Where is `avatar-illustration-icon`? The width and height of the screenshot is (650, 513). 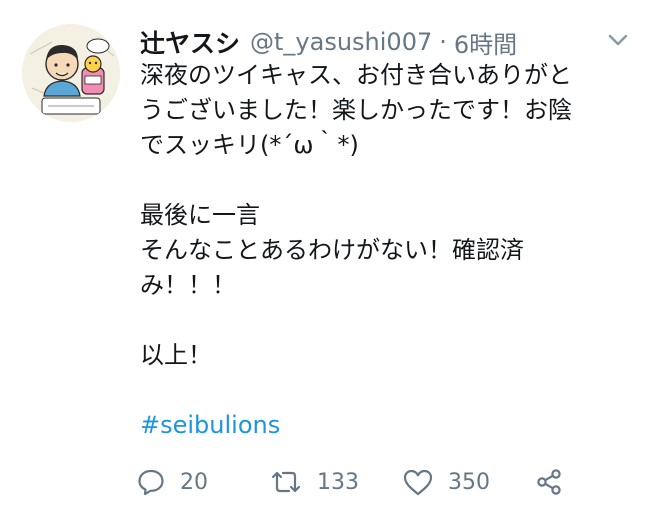 avatar-illustration-icon is located at coordinates (71, 73).